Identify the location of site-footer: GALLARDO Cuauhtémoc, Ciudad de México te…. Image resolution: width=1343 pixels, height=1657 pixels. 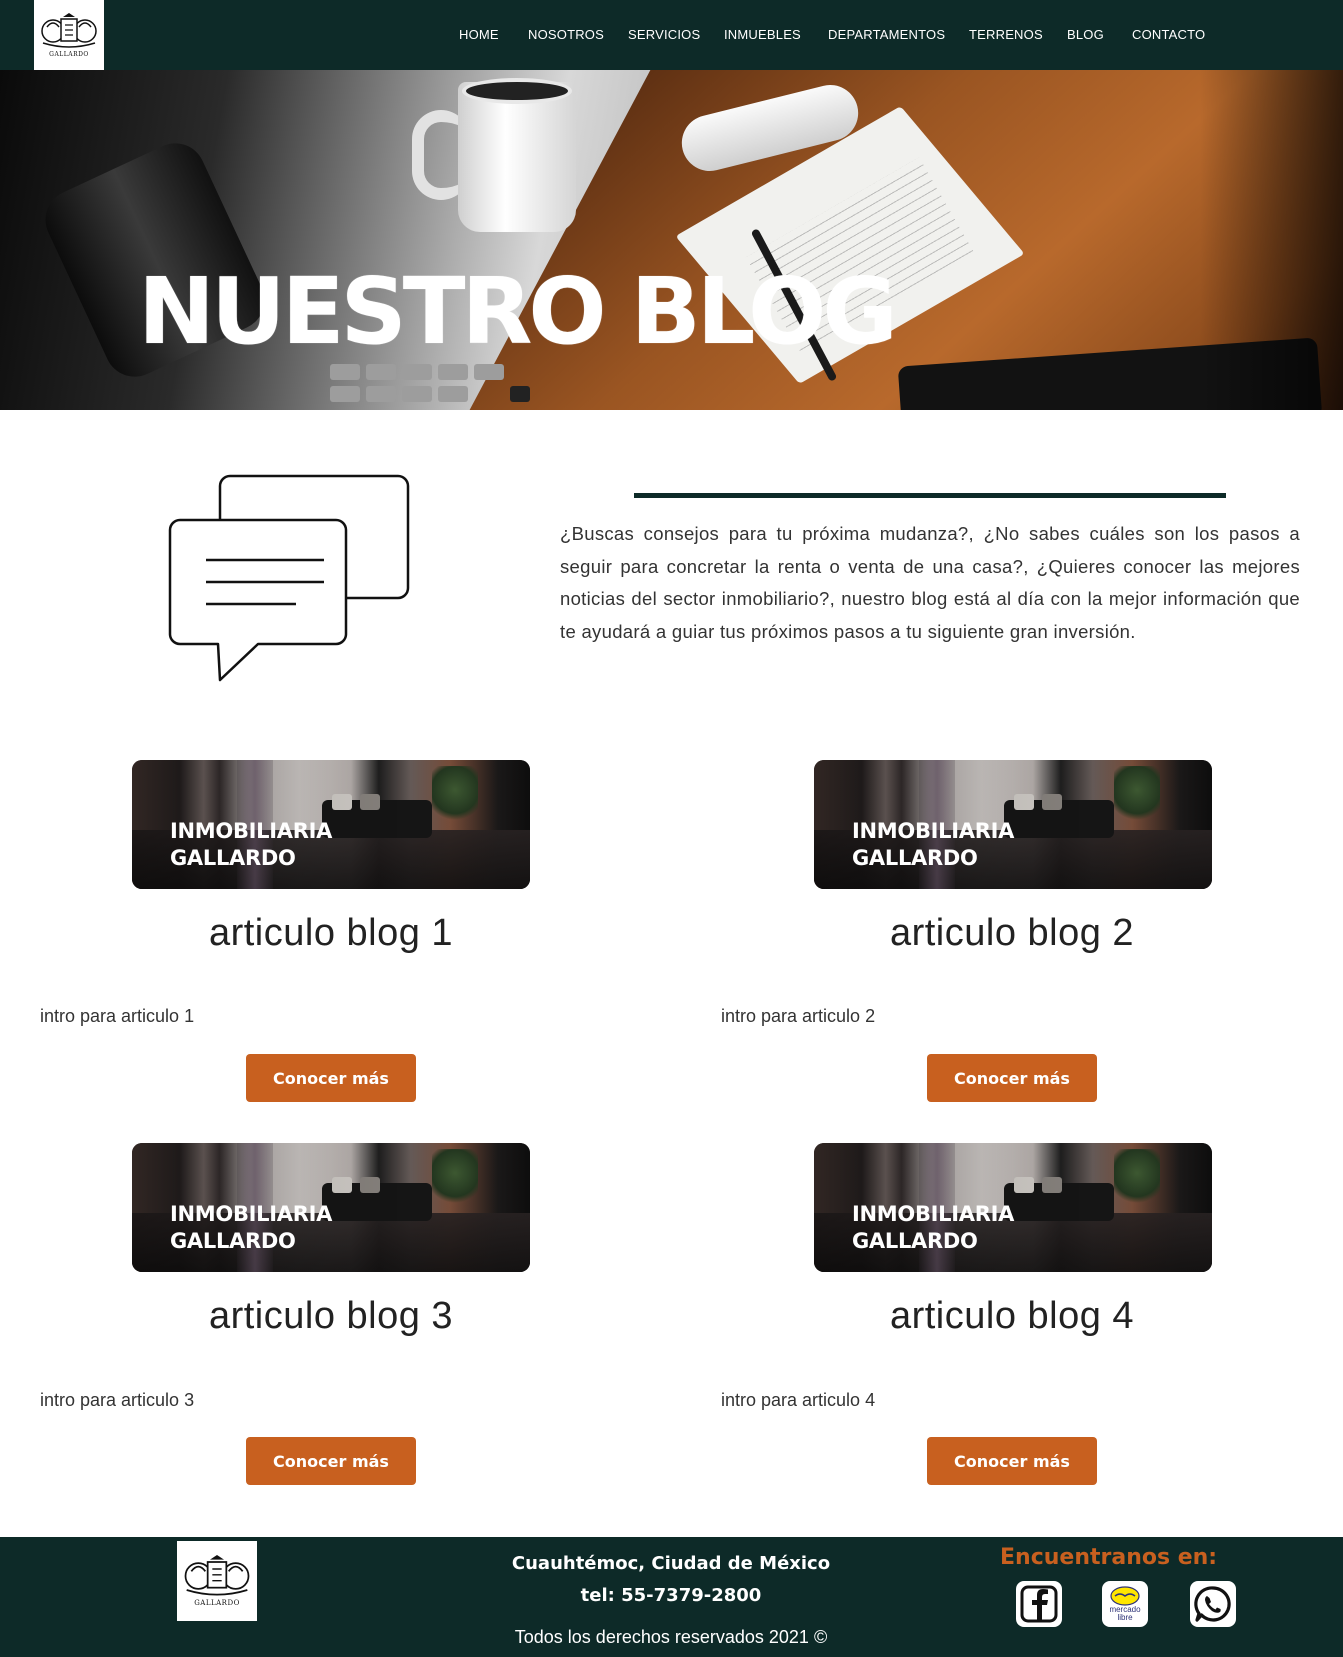
(671, 1597).